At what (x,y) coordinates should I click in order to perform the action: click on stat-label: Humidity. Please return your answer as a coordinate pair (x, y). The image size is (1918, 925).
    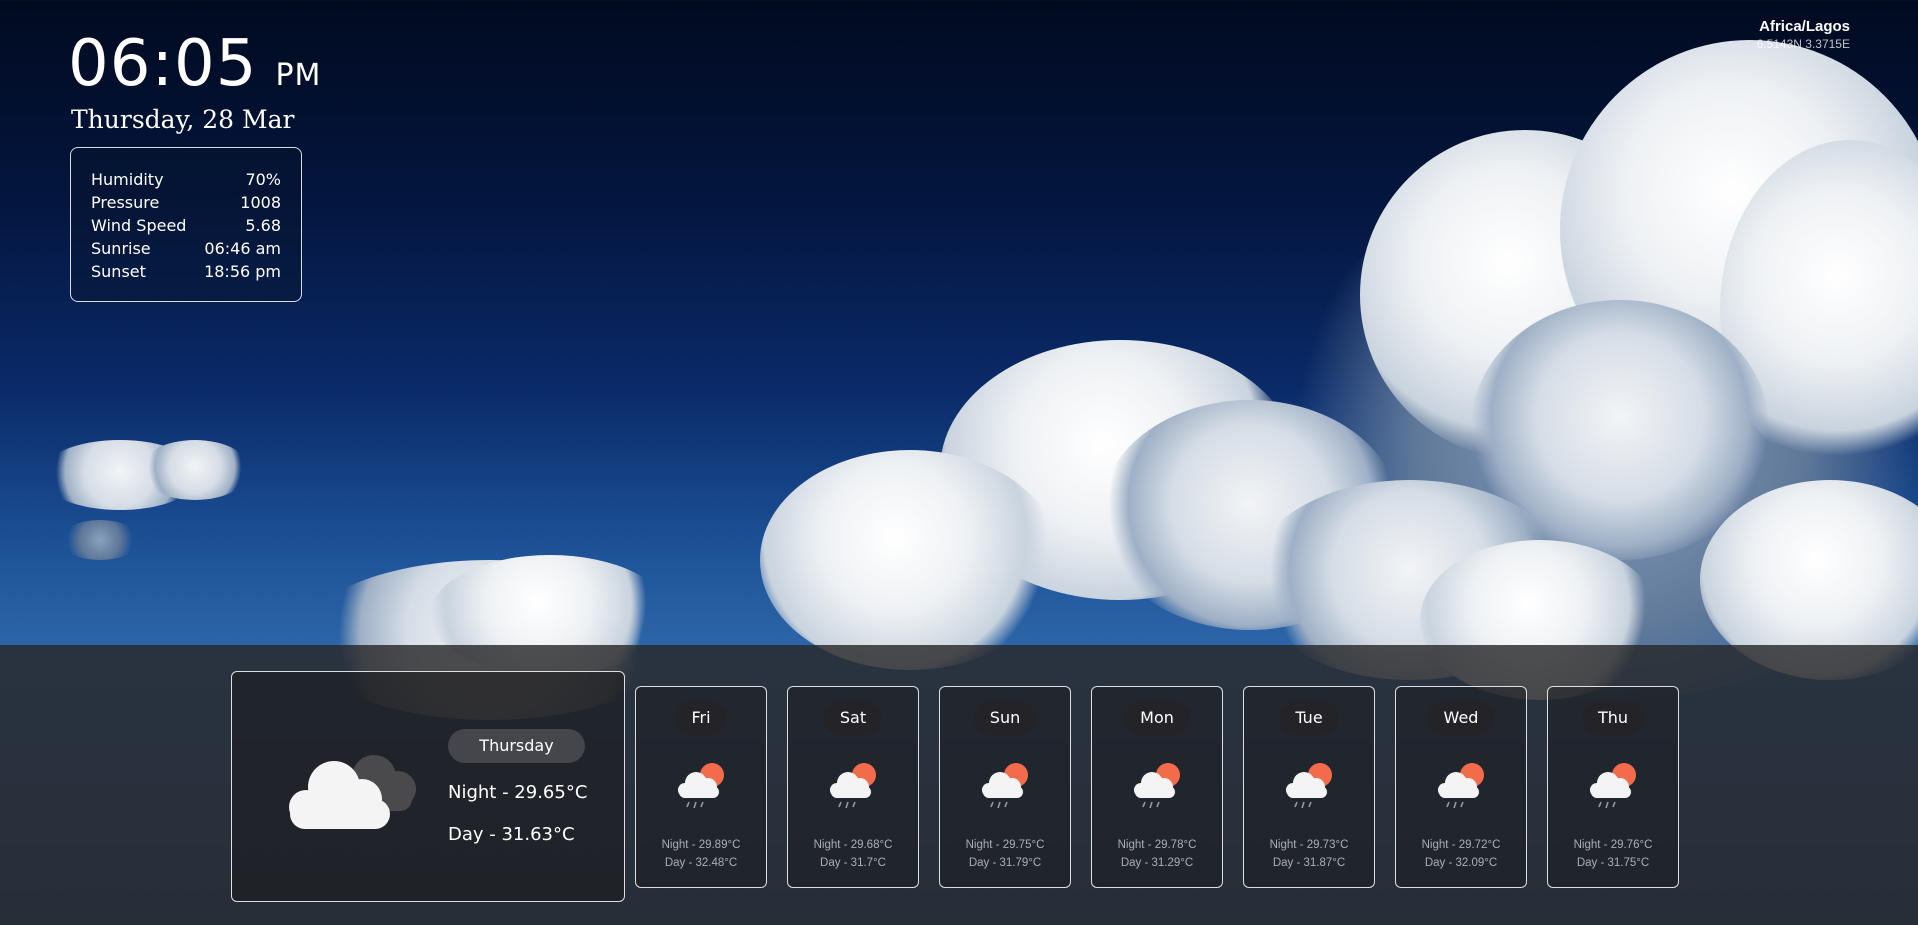
    Looking at the image, I should click on (127, 179).